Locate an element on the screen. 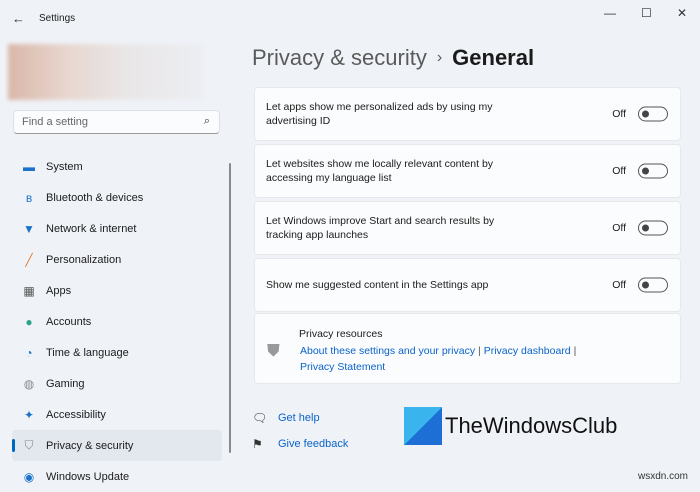  shield-icon: ⛊ is located at coordinates (273, 350).